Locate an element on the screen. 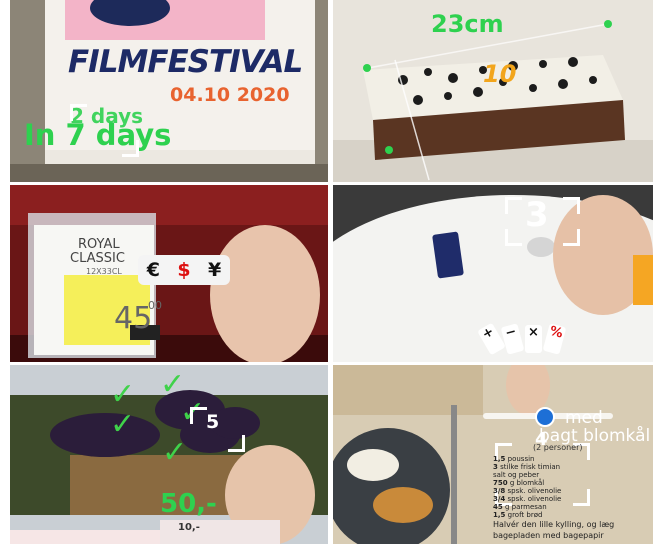  ingredient-name: stilke frisk timian is located at coordinates (529, 467).